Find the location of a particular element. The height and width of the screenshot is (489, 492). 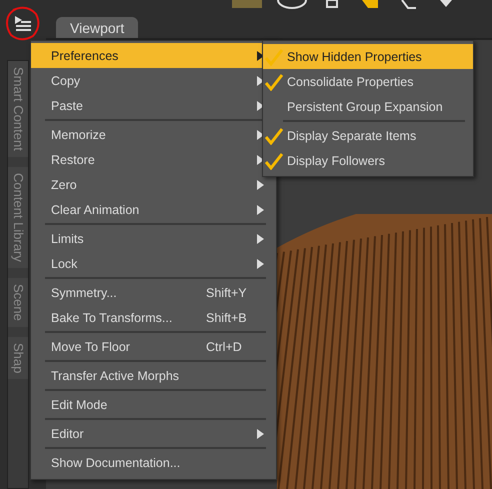

menu-item: Transfer Active Morphs is located at coordinates (153, 375).